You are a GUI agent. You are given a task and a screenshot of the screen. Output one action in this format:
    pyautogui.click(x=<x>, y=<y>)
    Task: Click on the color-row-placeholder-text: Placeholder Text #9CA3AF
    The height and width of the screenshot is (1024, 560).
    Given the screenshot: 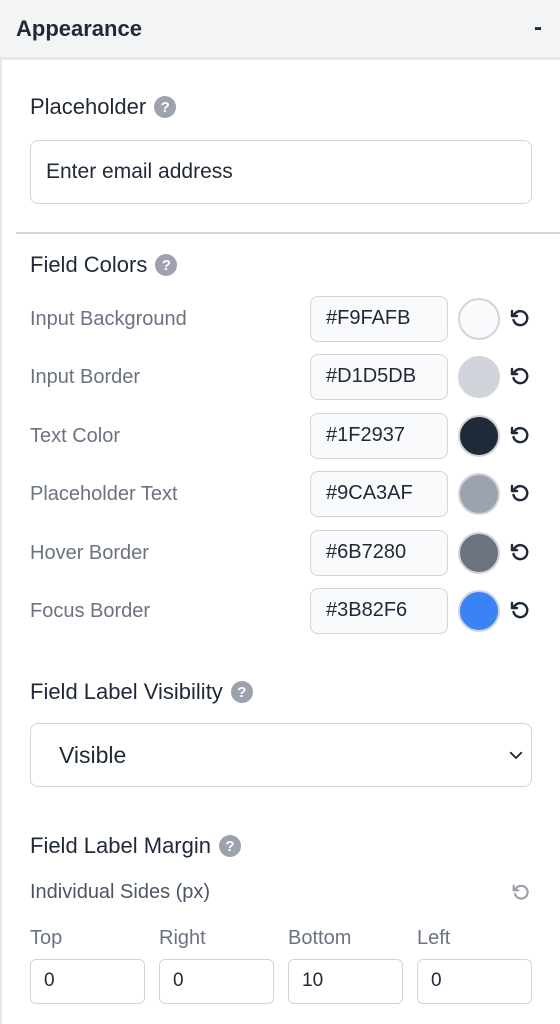 What is the action you would take?
    pyautogui.click(x=280, y=496)
    